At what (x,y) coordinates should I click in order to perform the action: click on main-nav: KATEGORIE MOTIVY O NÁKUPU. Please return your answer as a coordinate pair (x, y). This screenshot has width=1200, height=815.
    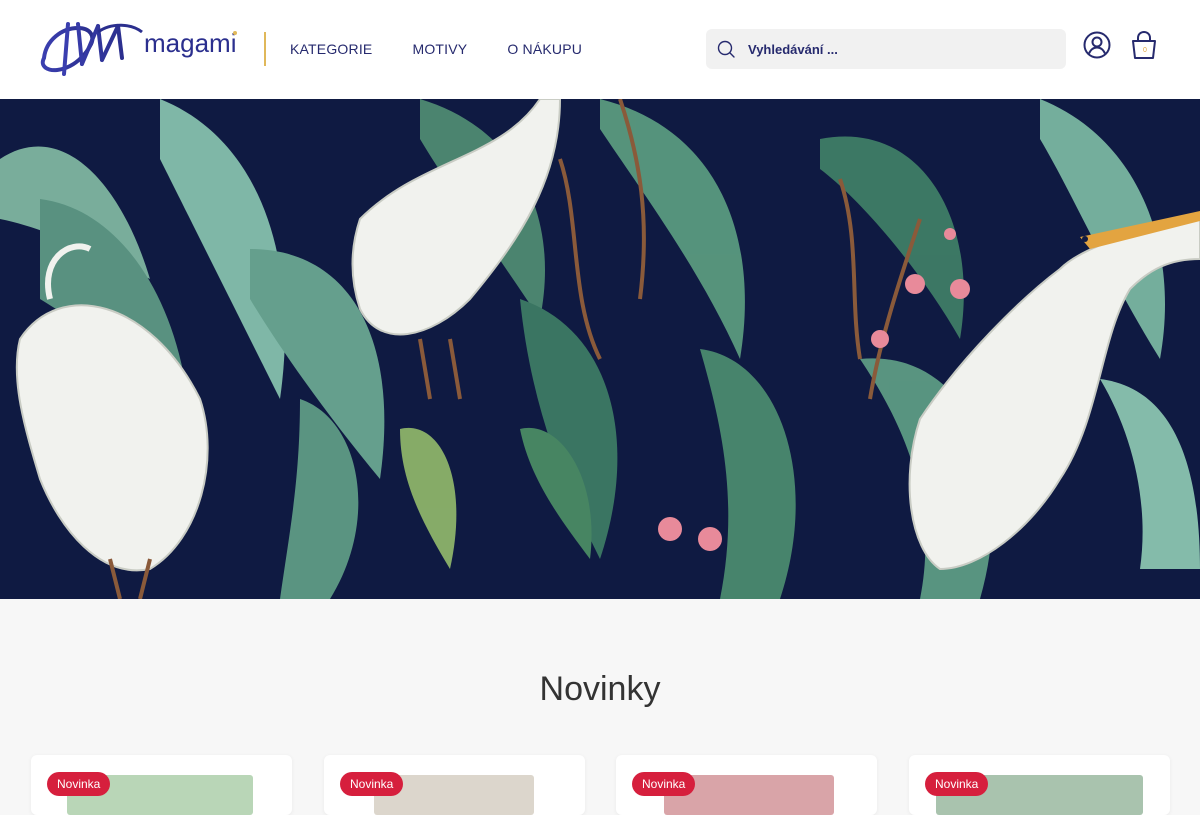
    Looking at the image, I should click on (436, 49).